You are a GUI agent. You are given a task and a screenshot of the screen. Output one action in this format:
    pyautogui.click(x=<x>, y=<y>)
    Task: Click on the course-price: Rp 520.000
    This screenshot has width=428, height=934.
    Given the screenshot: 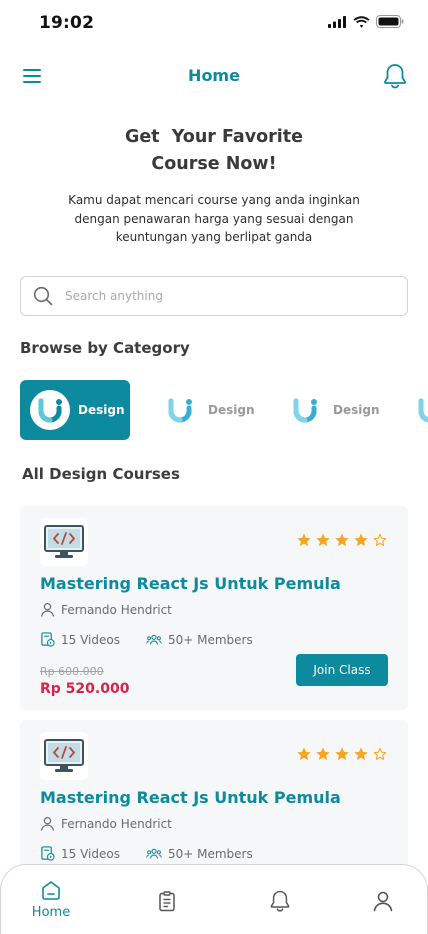 What is the action you would take?
    pyautogui.click(x=85, y=689)
    